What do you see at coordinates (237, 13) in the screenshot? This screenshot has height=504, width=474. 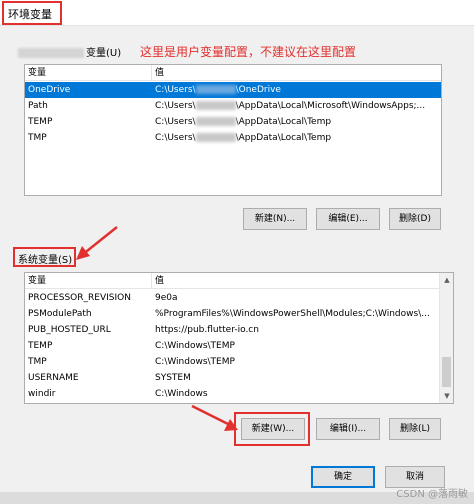 I see `title-bar: 环境变量` at bounding box center [237, 13].